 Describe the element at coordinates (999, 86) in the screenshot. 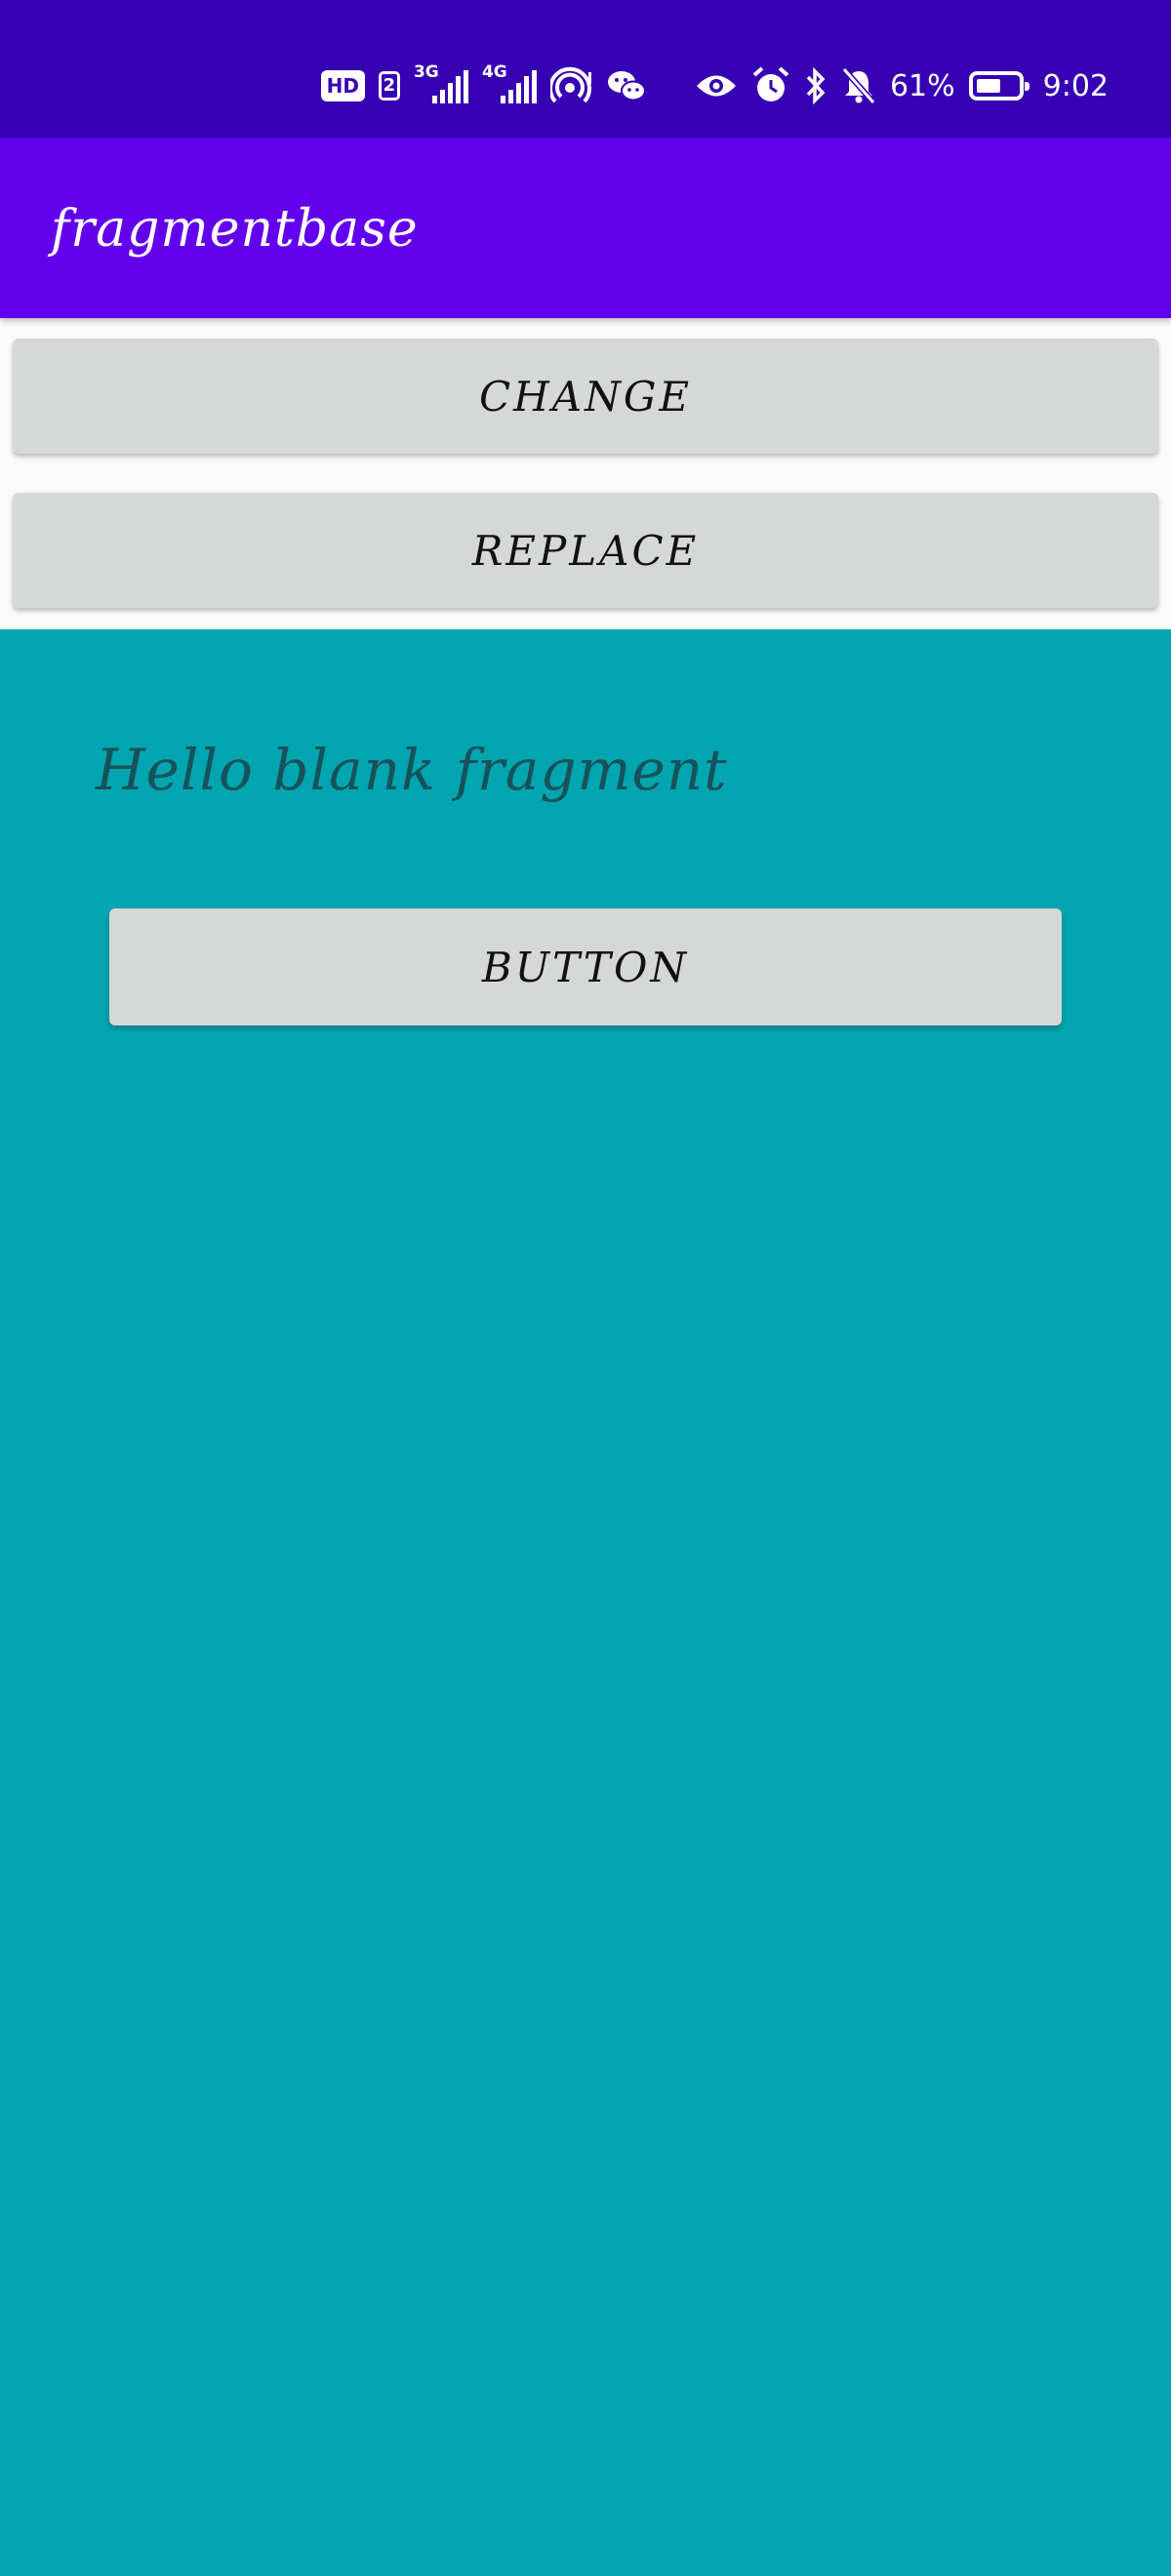

I see `battery-icon` at that location.